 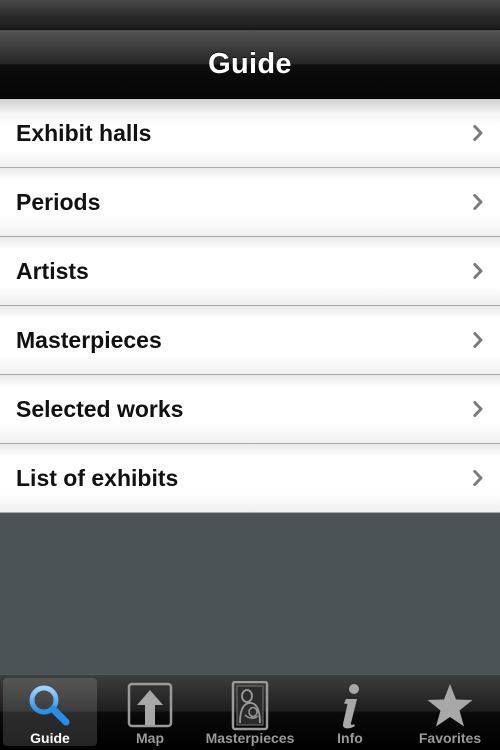 I want to click on map-arrow-icon, so click(x=150, y=705).